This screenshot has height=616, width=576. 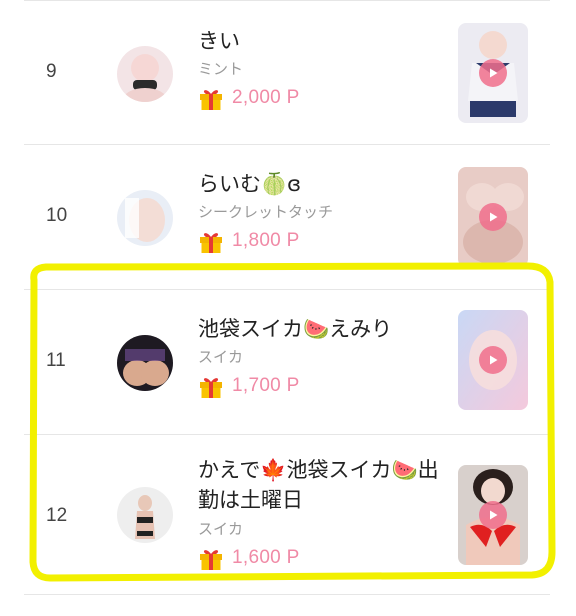 I want to click on rank-number: 11, so click(x=56, y=360).